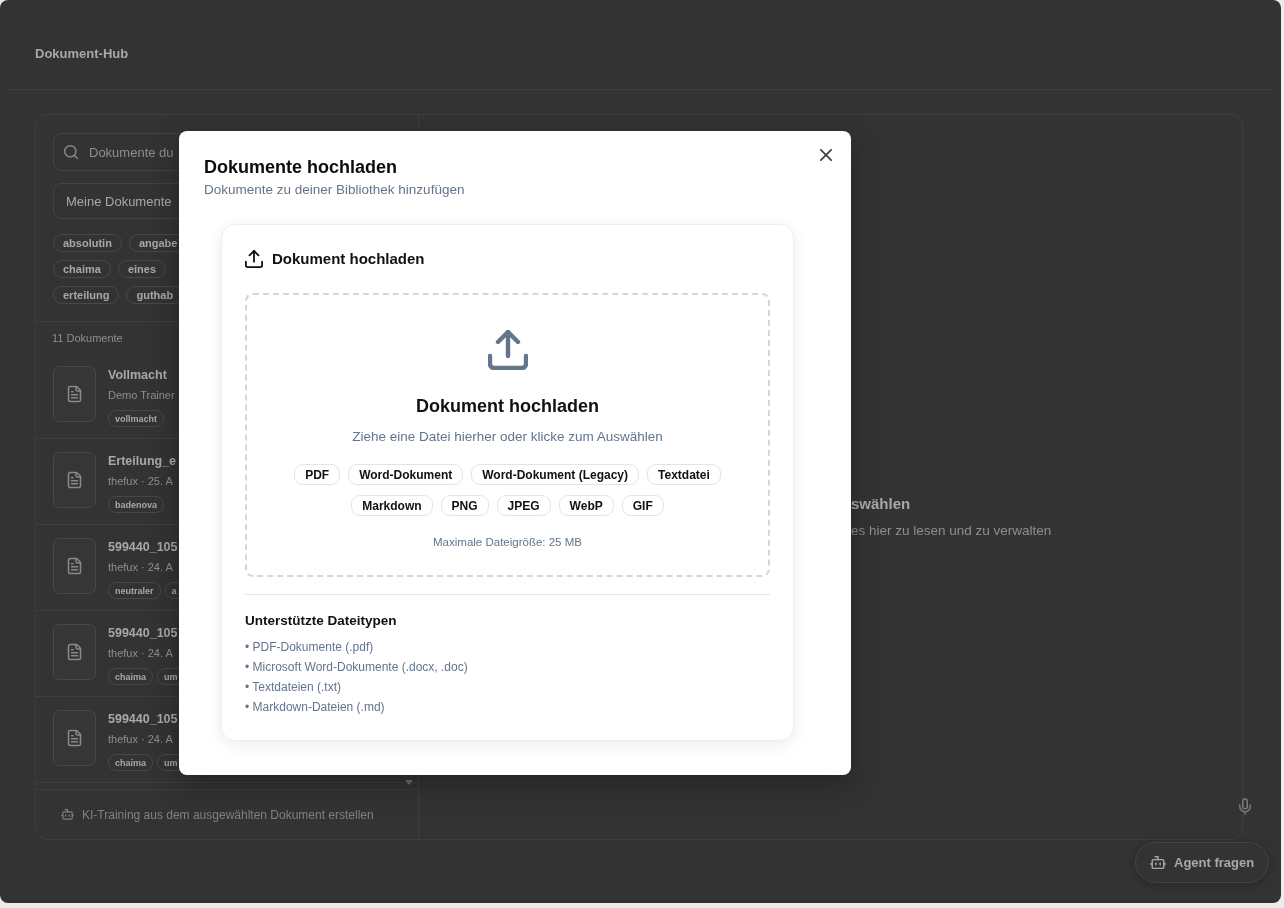 This screenshot has width=1284, height=908. Describe the element at coordinates (555, 474) in the screenshot. I see `file-type-tag: Word-Dokument (Legacy)` at that location.